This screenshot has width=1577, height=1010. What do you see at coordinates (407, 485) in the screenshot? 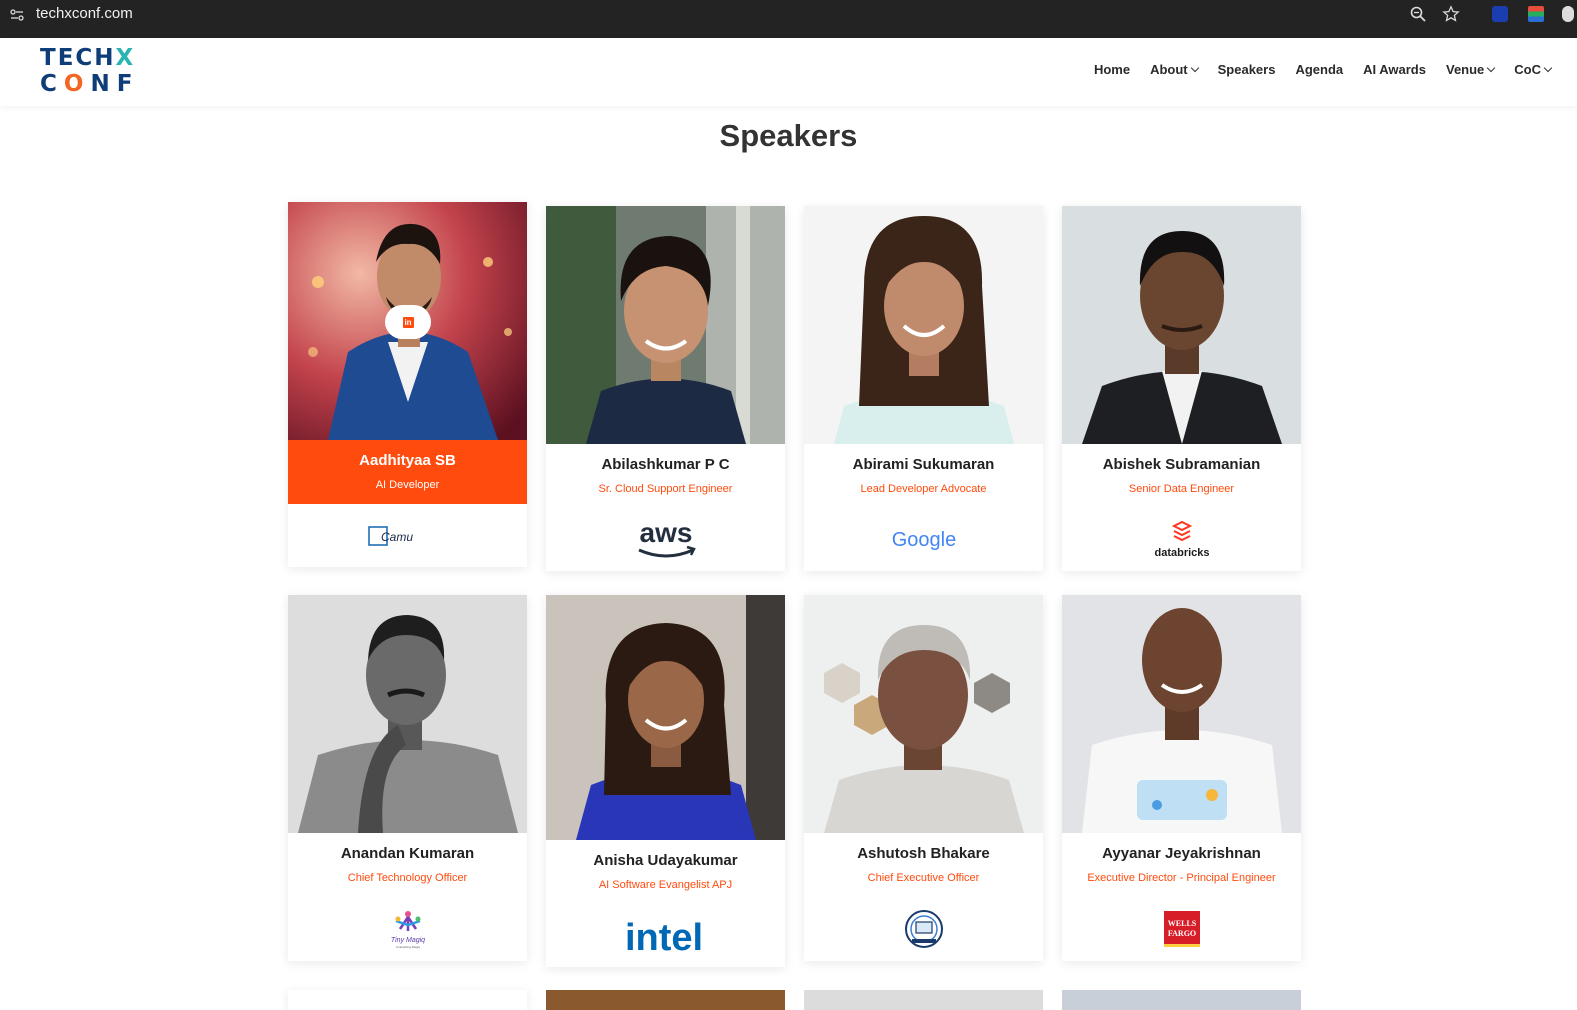
I see `speaker-role: AI Developer` at bounding box center [407, 485].